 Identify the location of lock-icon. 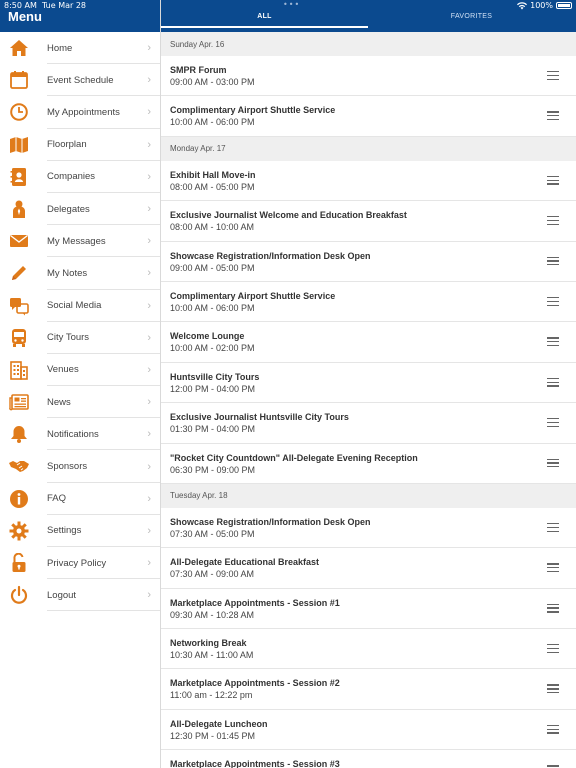
(19, 562).